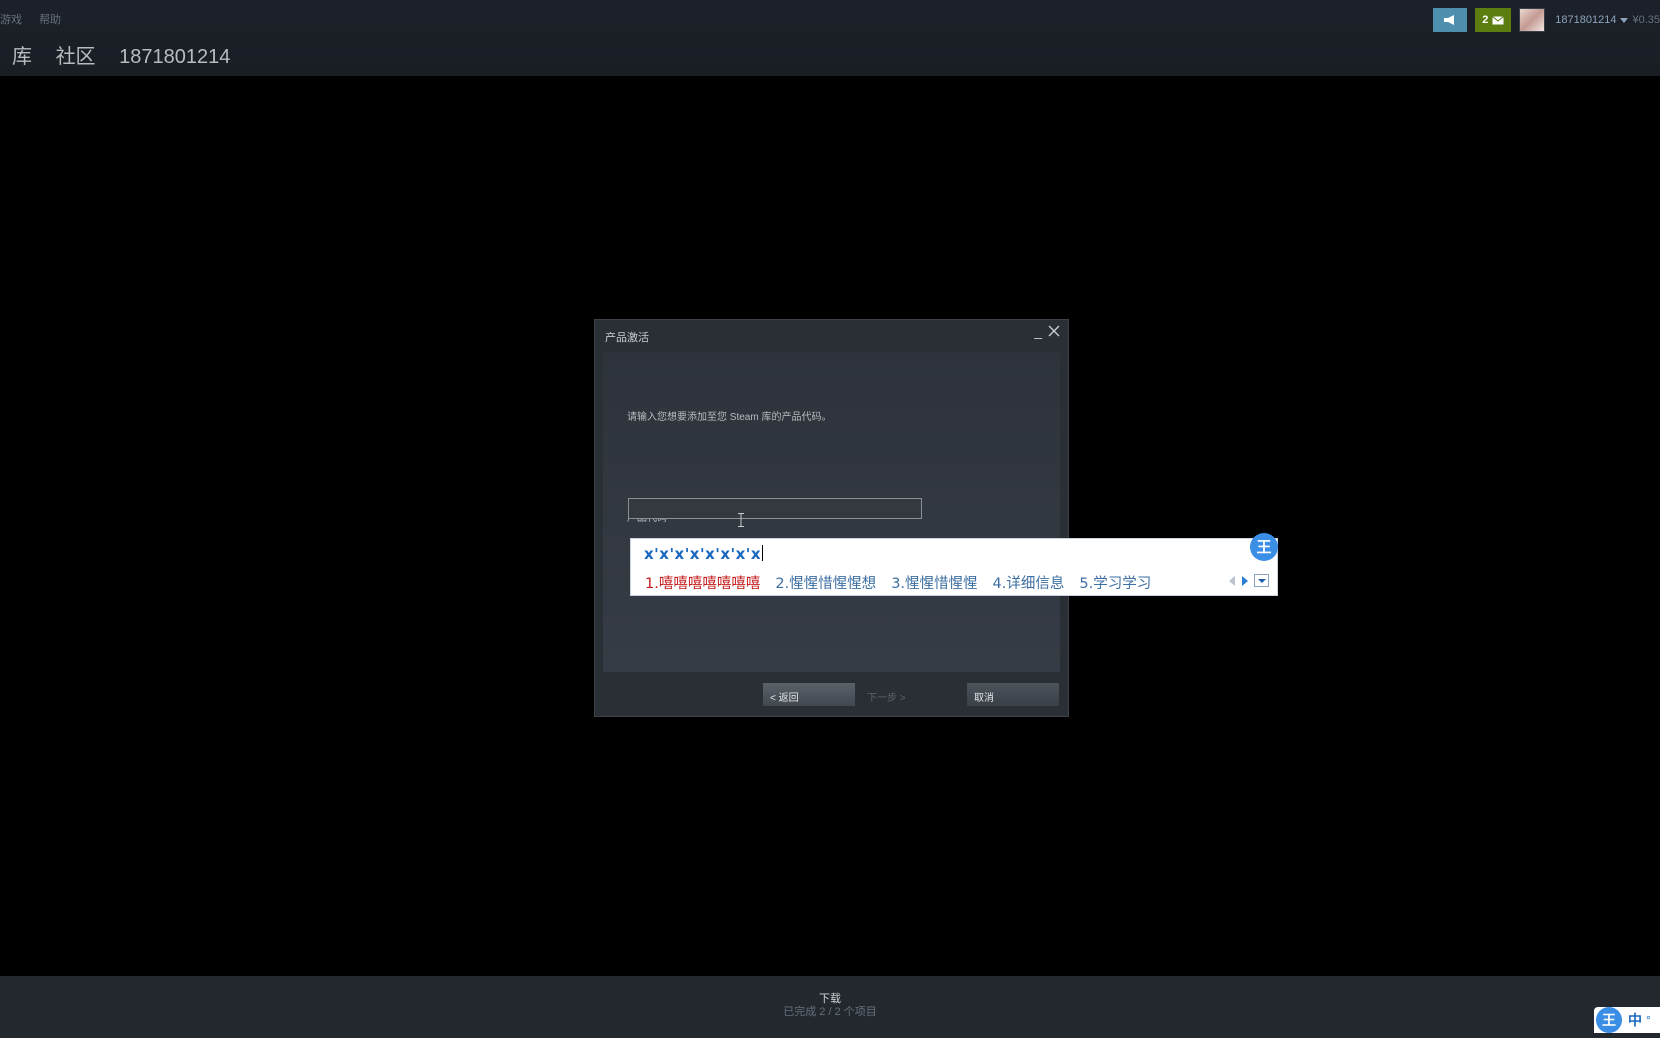  Describe the element at coordinates (37, 19) in the screenshot. I see `menu-bar: 游戏 帮助` at that location.